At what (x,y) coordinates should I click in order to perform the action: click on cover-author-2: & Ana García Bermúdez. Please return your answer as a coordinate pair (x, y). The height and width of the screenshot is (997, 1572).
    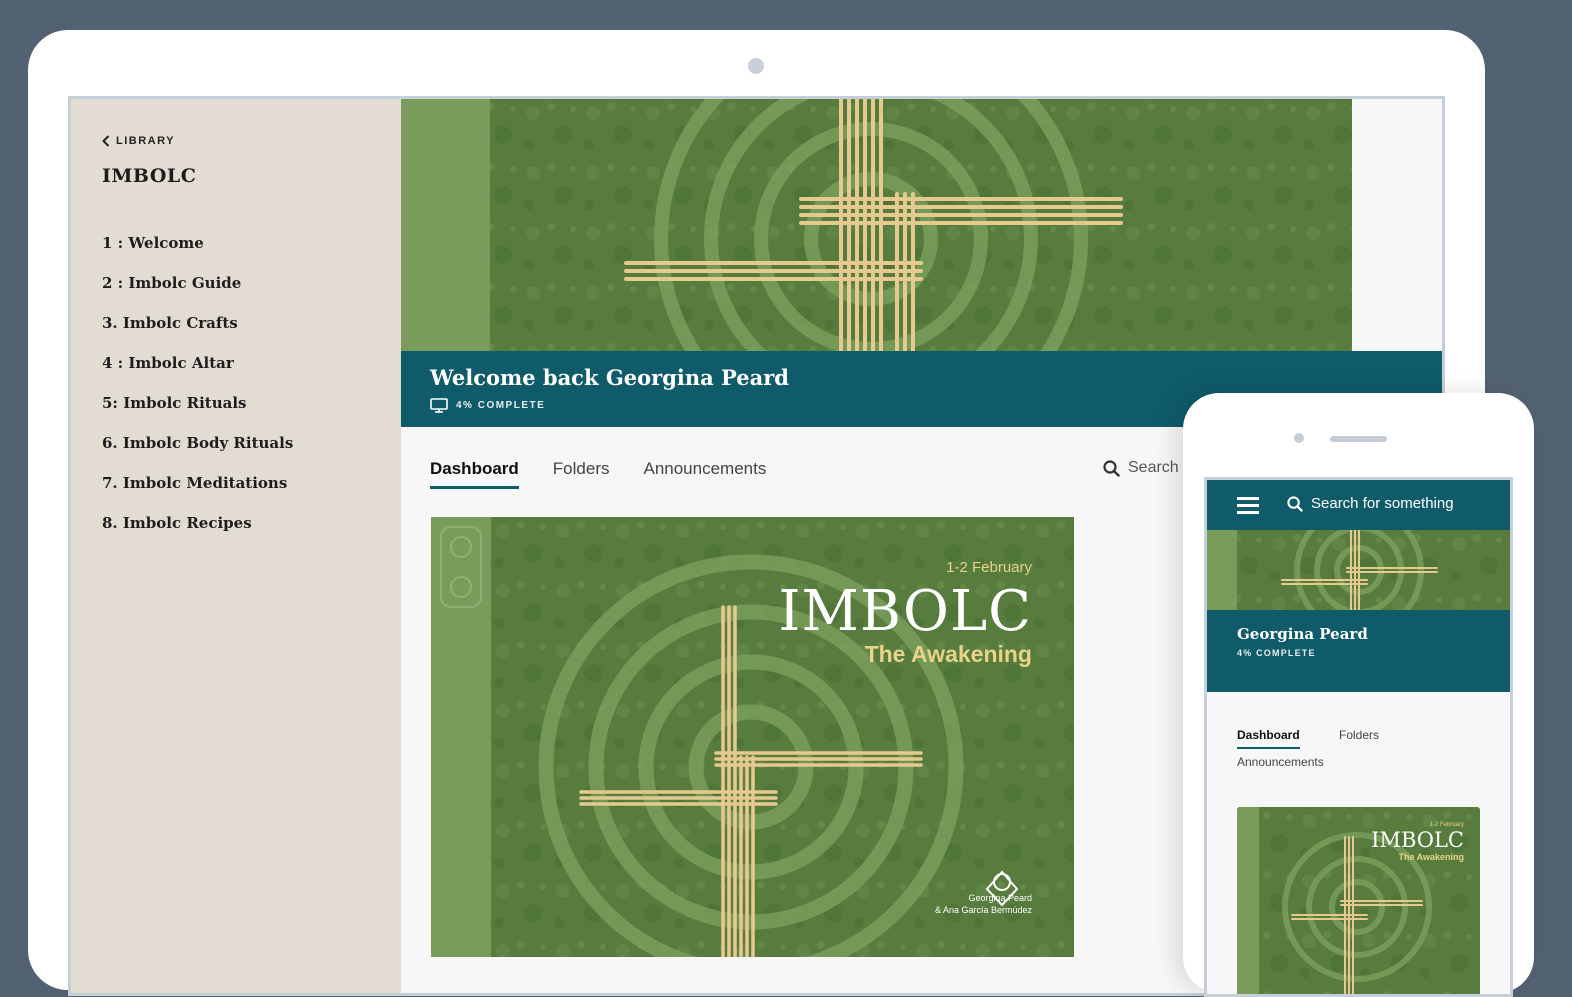
    Looking at the image, I should click on (983, 910).